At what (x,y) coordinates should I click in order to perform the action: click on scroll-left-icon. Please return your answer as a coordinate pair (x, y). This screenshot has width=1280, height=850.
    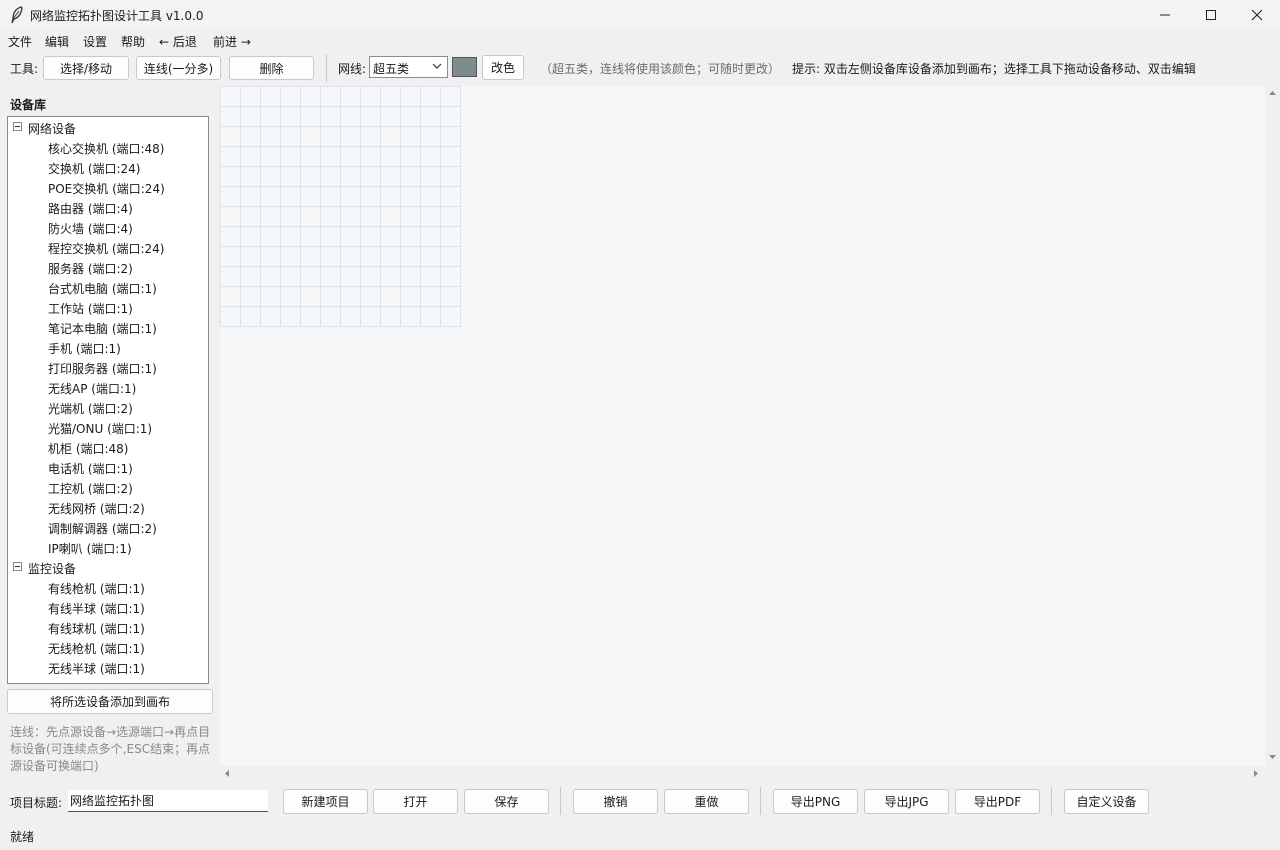
    Looking at the image, I should click on (227, 773).